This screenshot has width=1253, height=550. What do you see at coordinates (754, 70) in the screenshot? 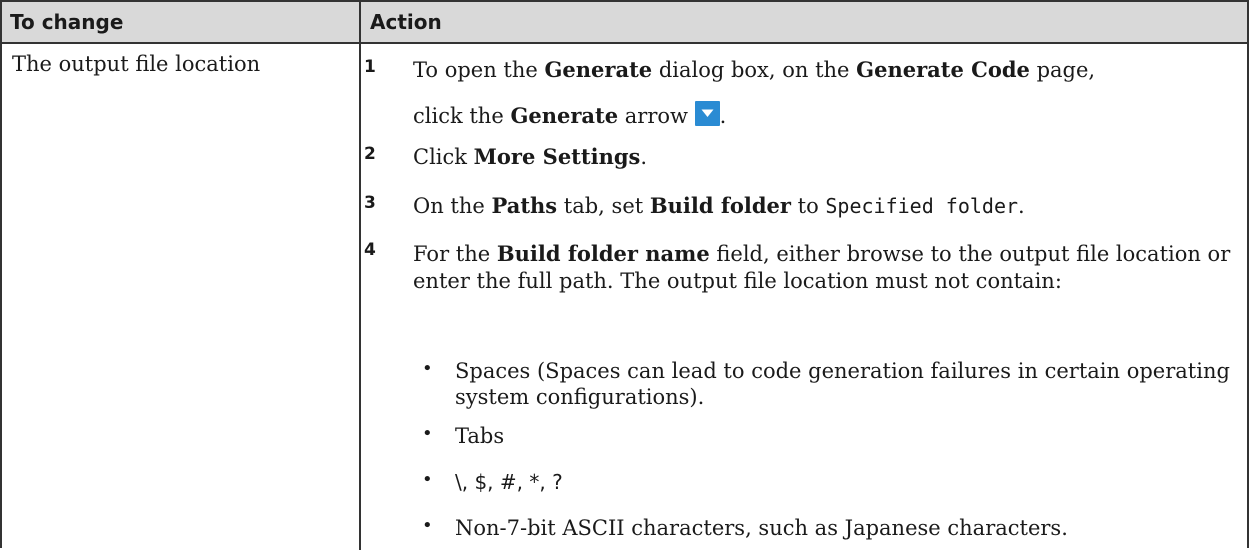
I see `text: dialog box, on the` at bounding box center [754, 70].